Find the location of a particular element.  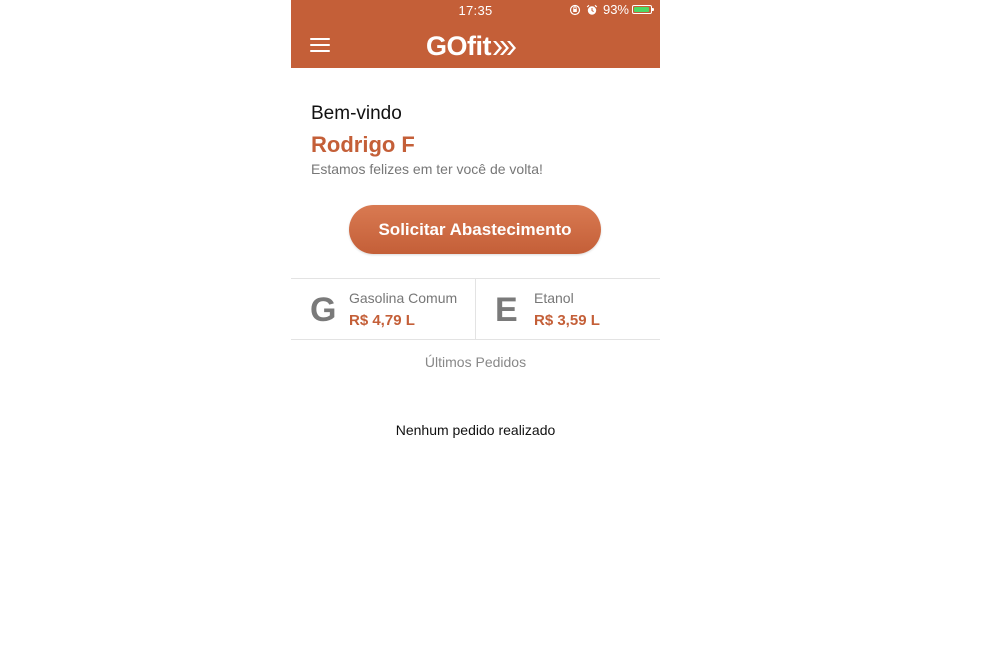

welcome-greeting: Bem-vindo is located at coordinates (356, 113).